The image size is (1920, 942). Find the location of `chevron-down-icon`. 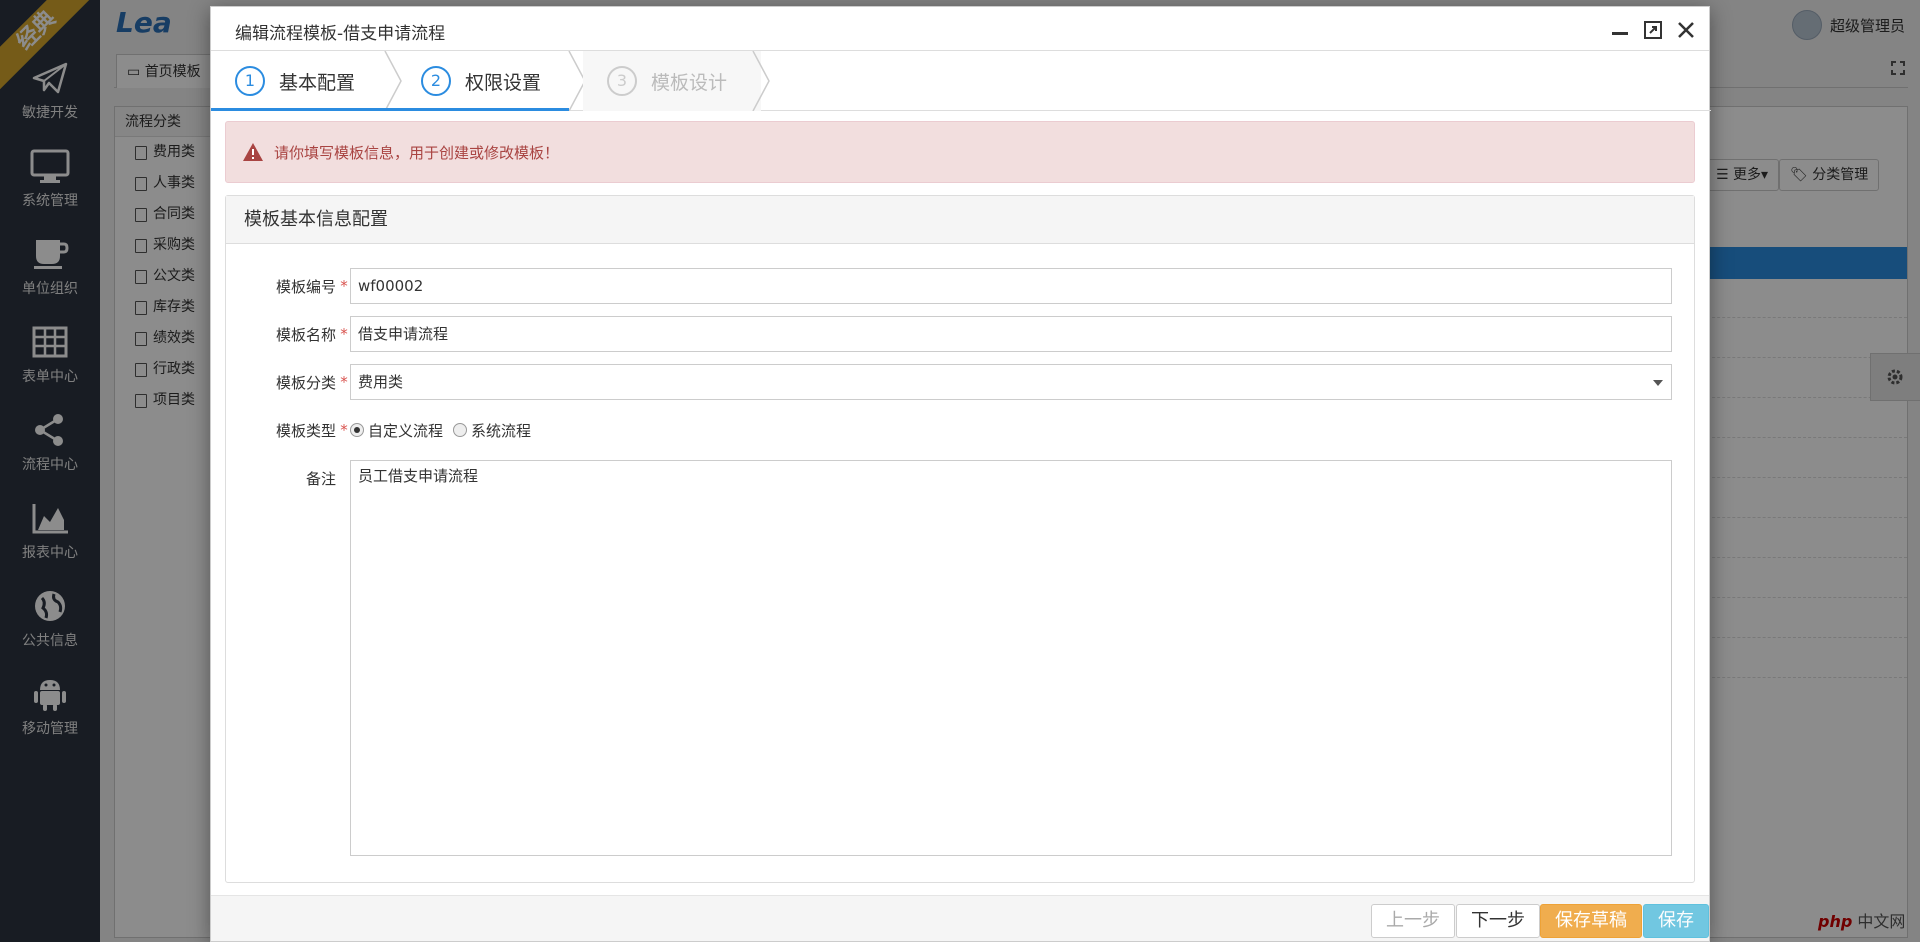

chevron-down-icon is located at coordinates (1658, 383).